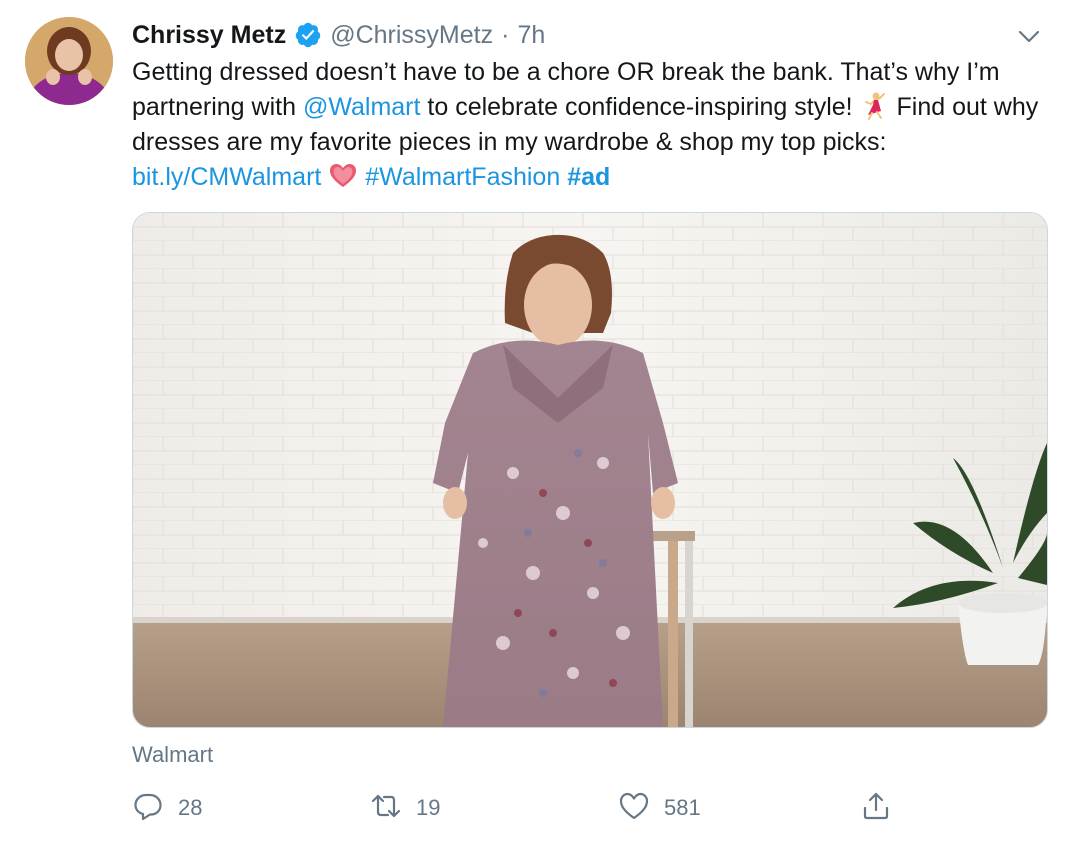 The width and height of the screenshot is (1072, 842). What do you see at coordinates (875, 106) in the screenshot?
I see `dancing-woman-emoji` at bounding box center [875, 106].